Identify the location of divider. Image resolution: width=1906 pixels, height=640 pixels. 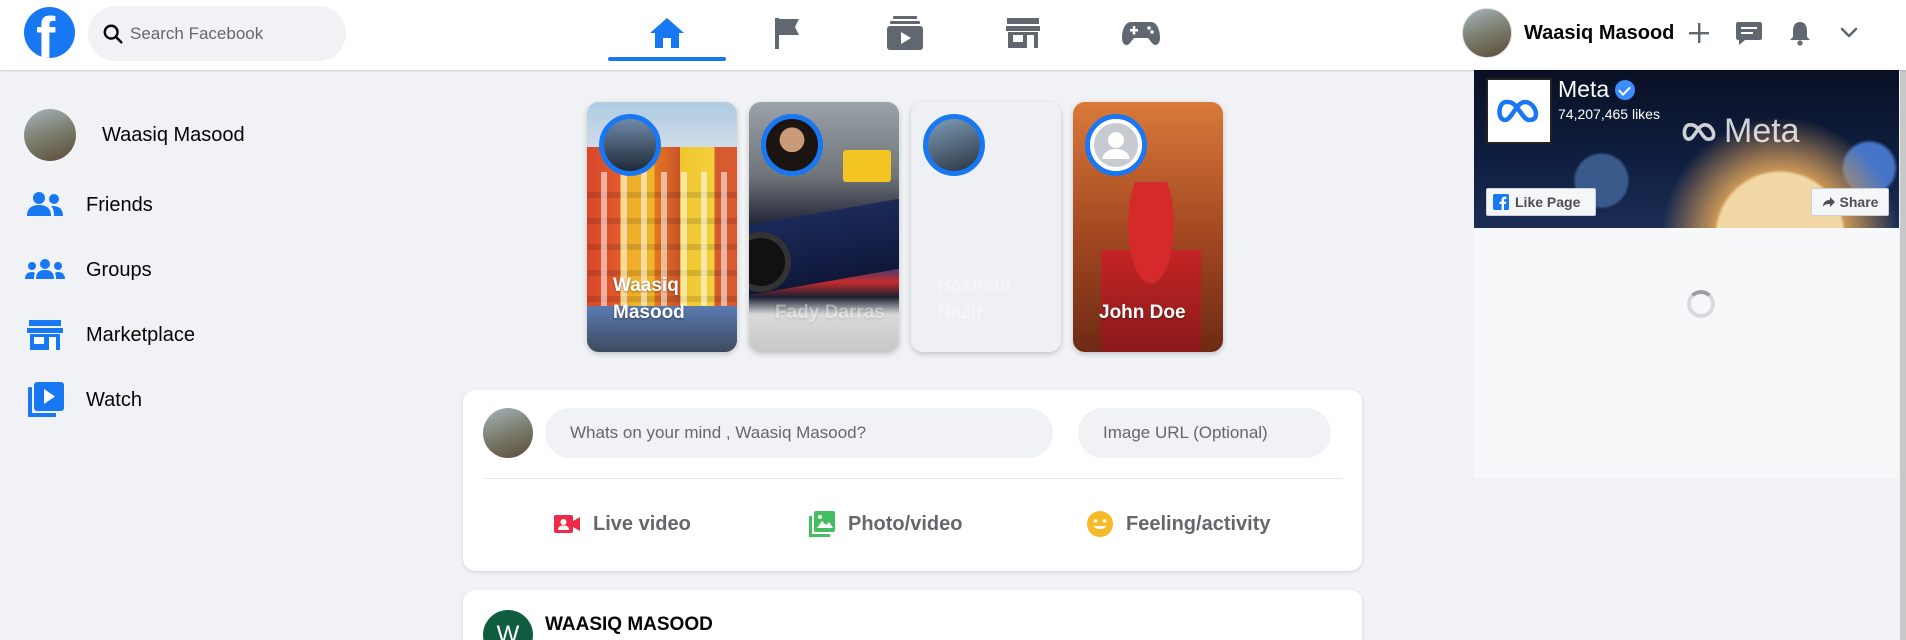
(912, 478).